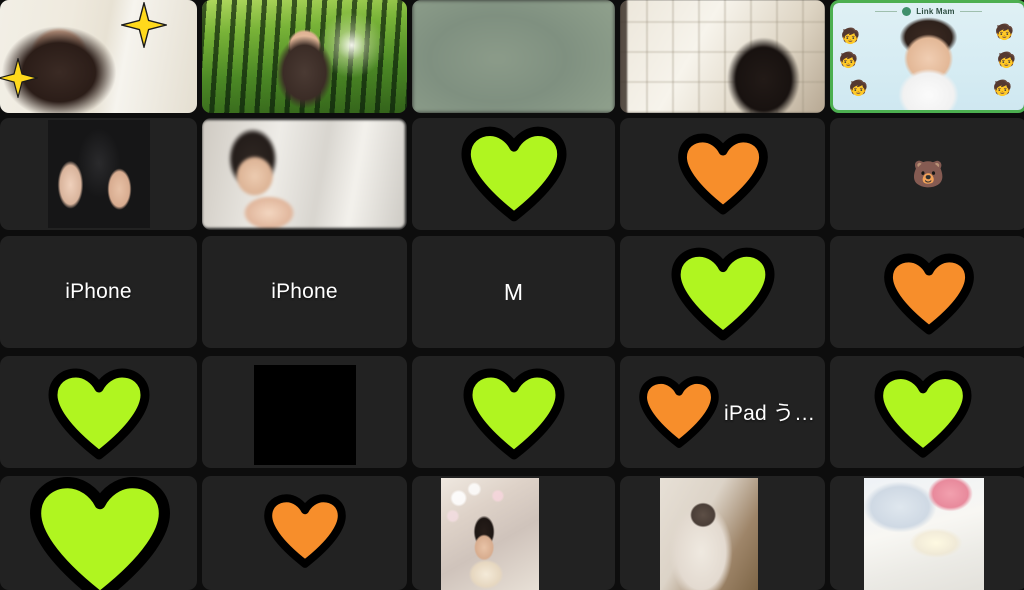  I want to click on participant-tile-p4, so click(722, 56).